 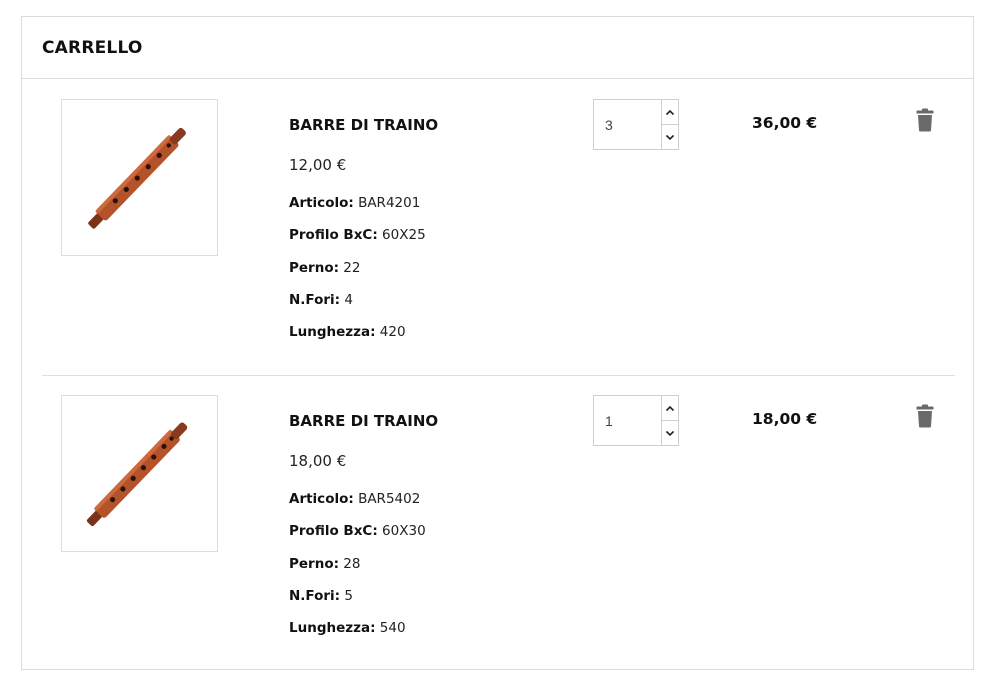 What do you see at coordinates (404, 235) in the screenshot?
I see `attribute-value: 60X25` at bounding box center [404, 235].